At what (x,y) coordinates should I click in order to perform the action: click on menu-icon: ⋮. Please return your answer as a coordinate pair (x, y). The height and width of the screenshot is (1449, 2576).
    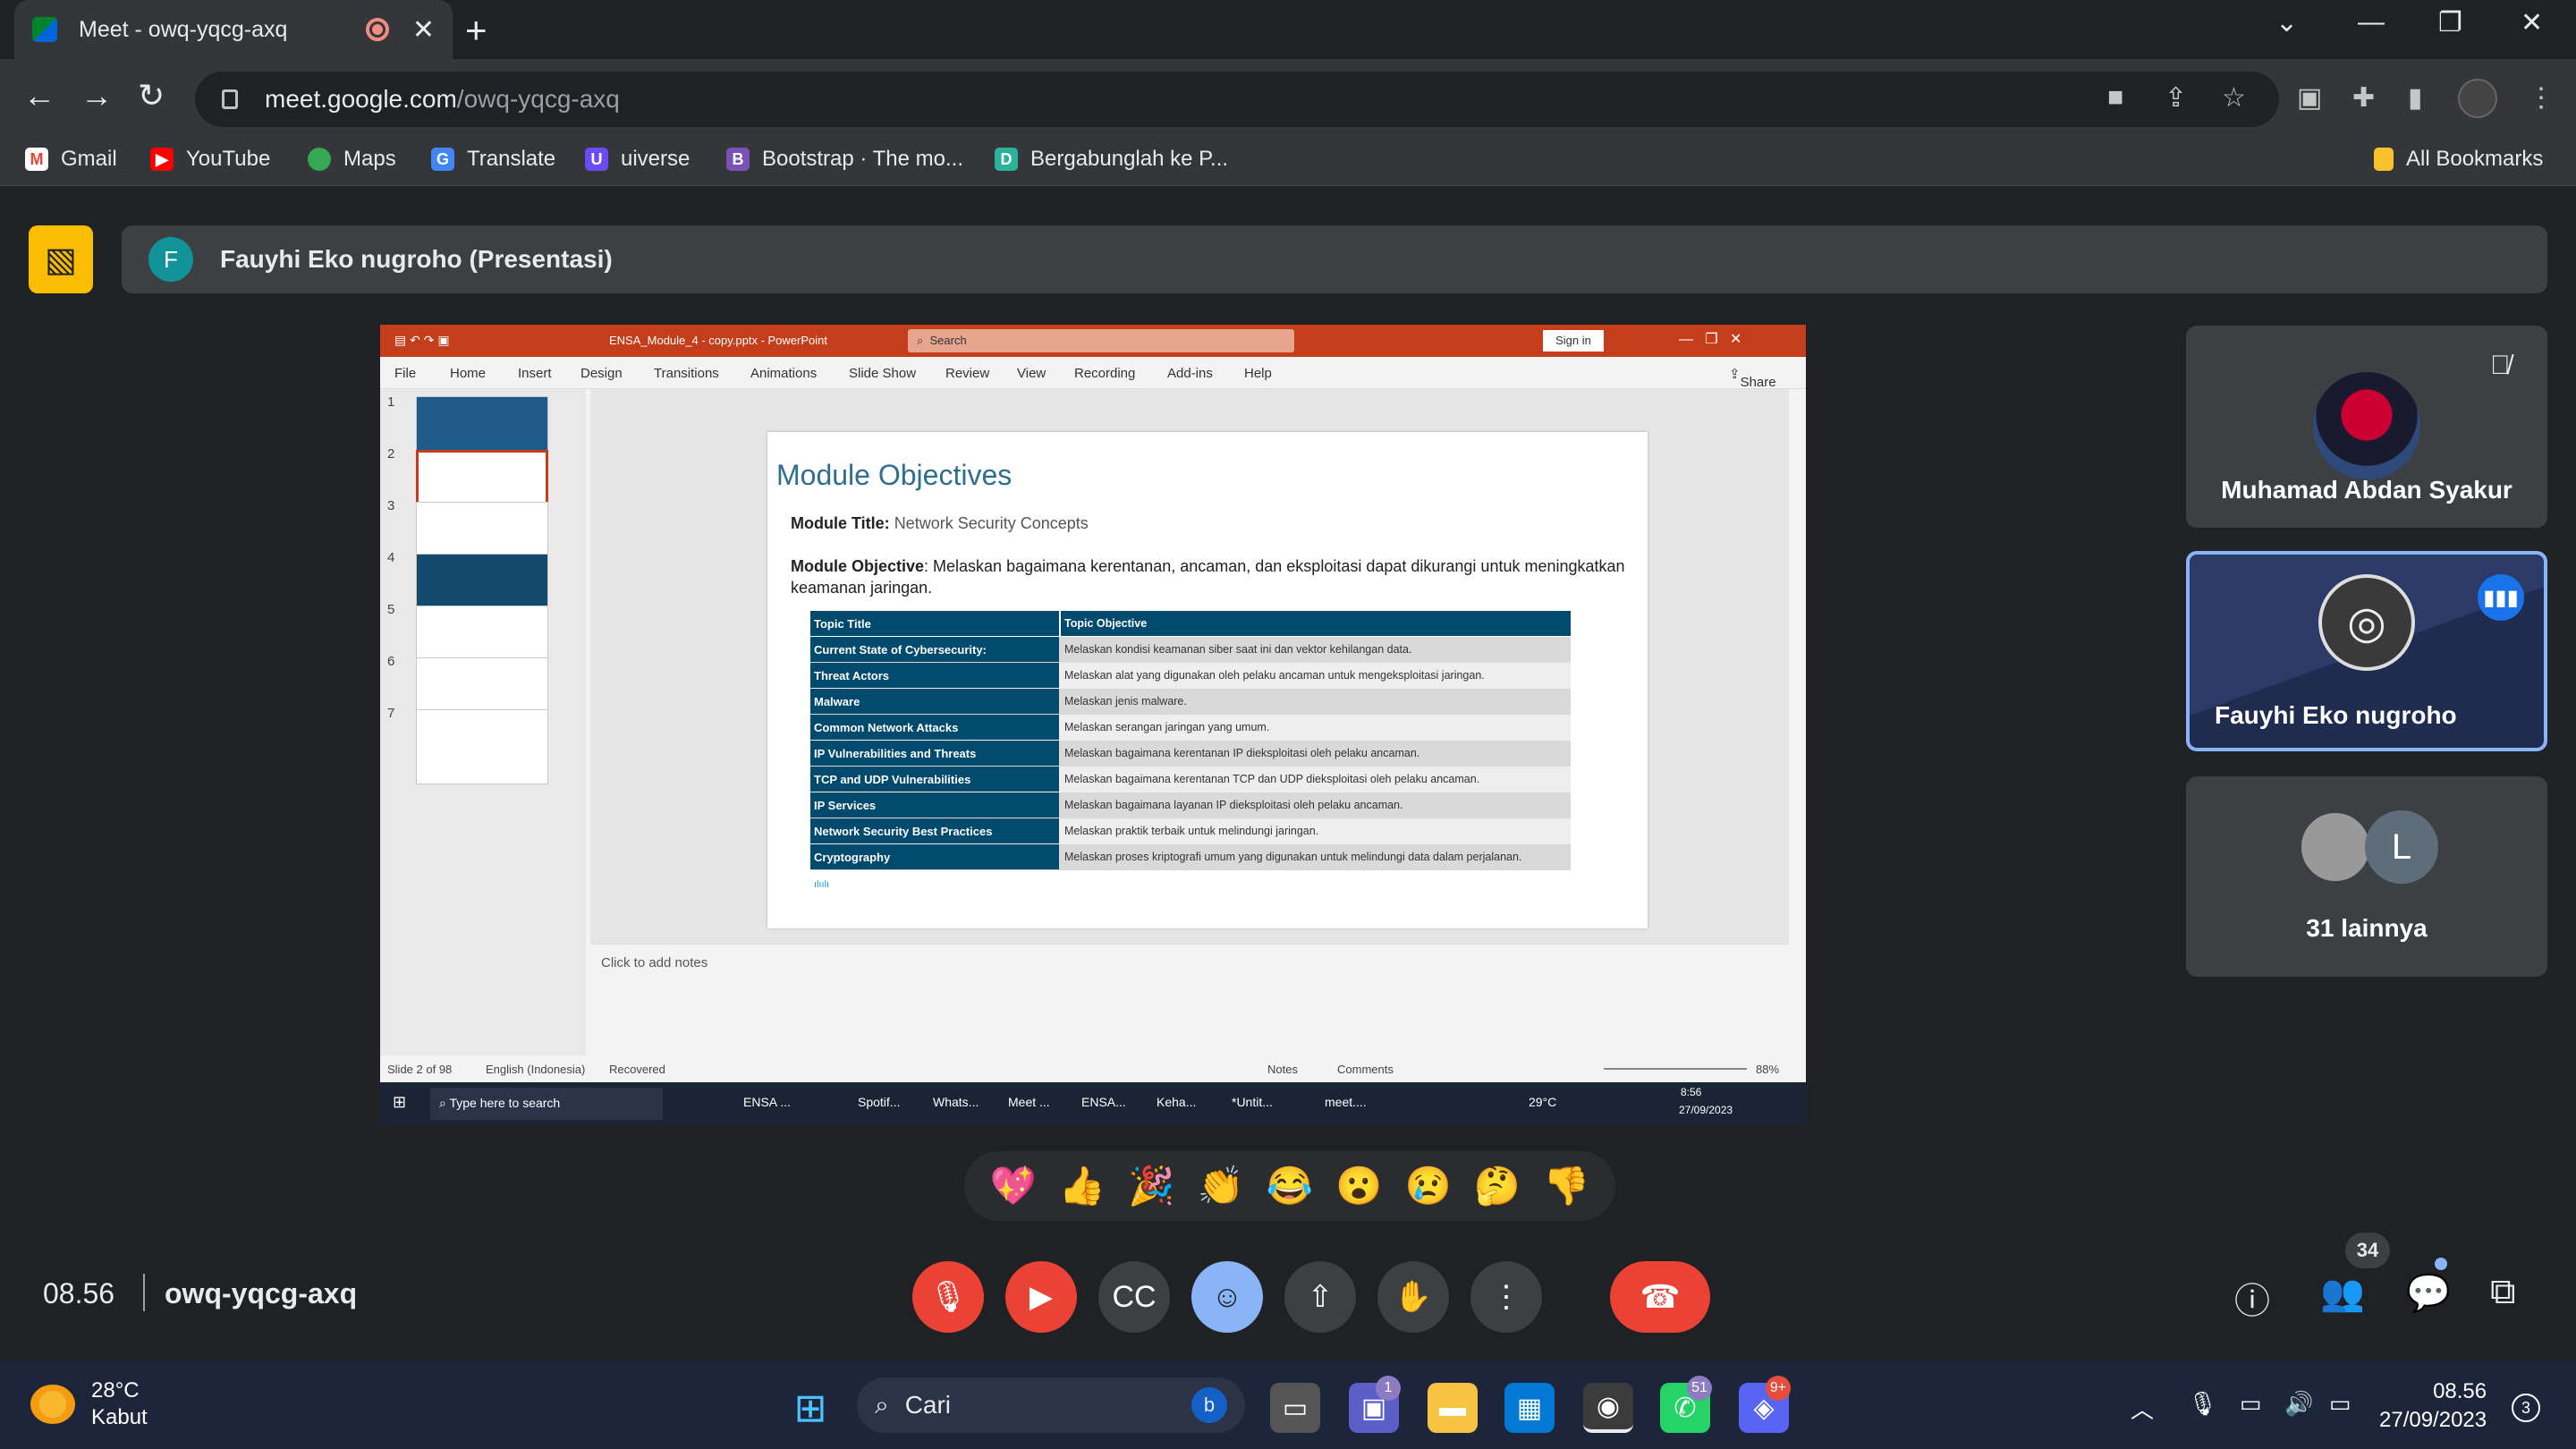
    Looking at the image, I should click on (2541, 98).